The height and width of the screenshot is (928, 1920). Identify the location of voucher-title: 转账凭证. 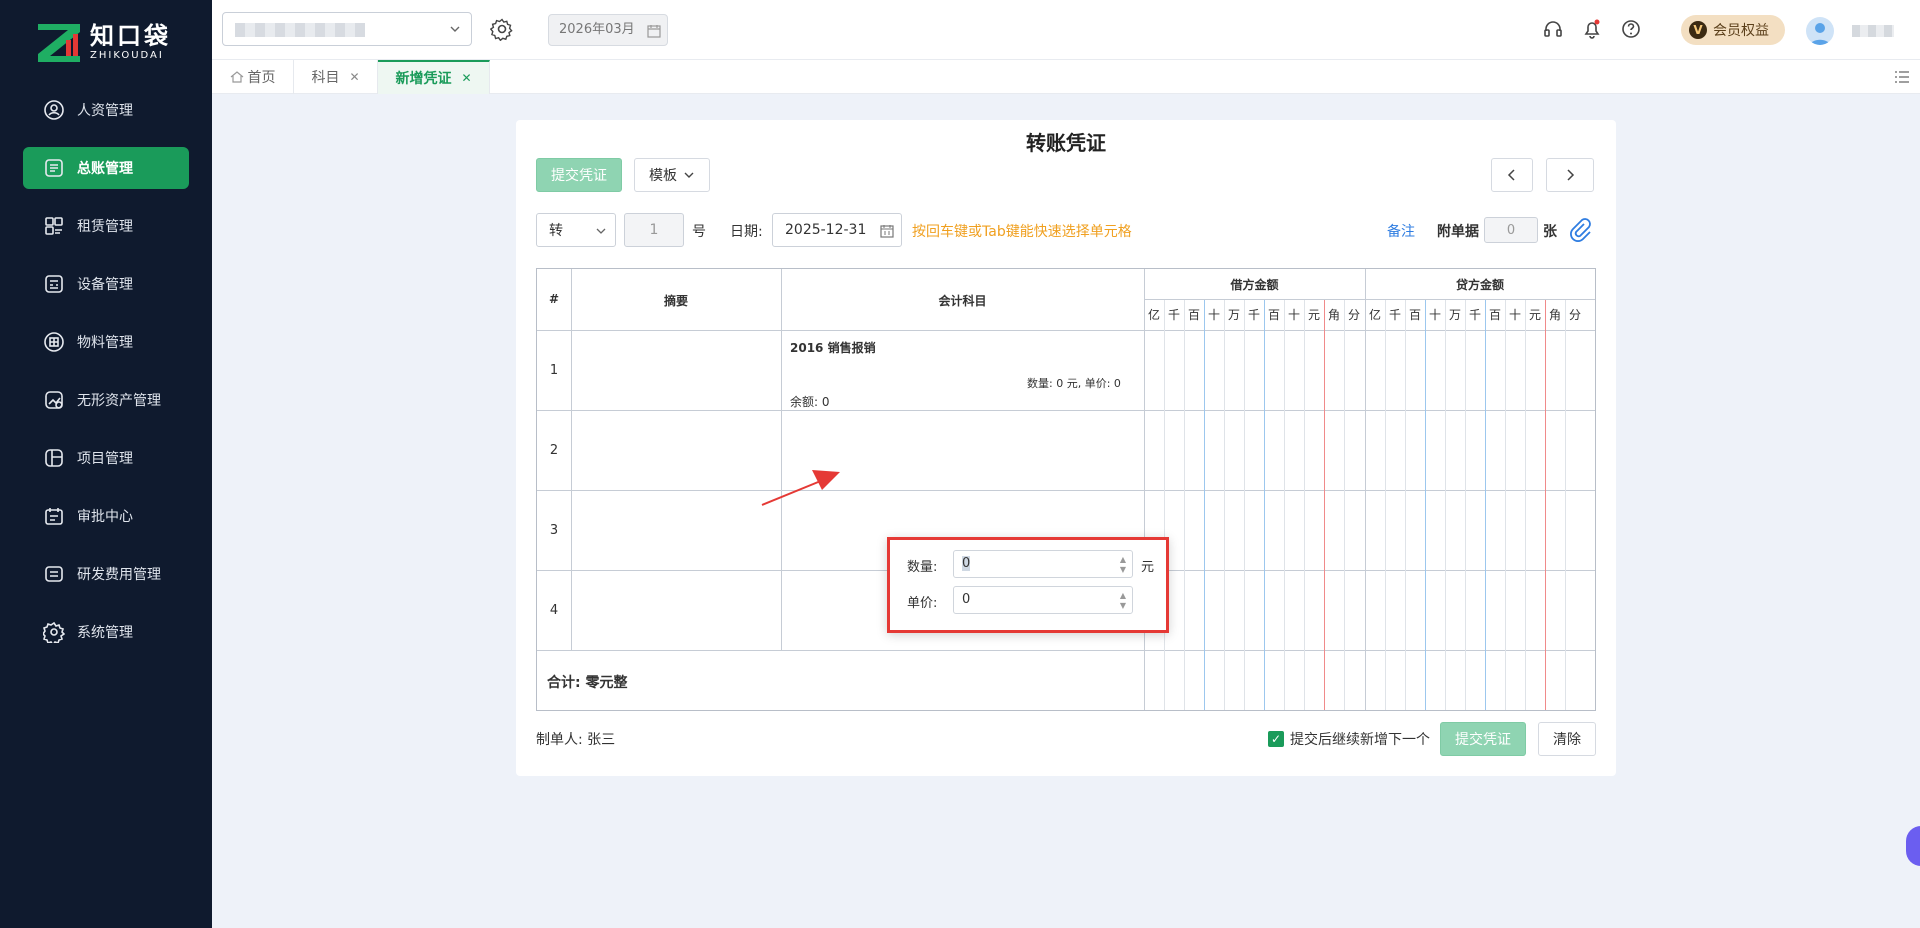
(1066, 143).